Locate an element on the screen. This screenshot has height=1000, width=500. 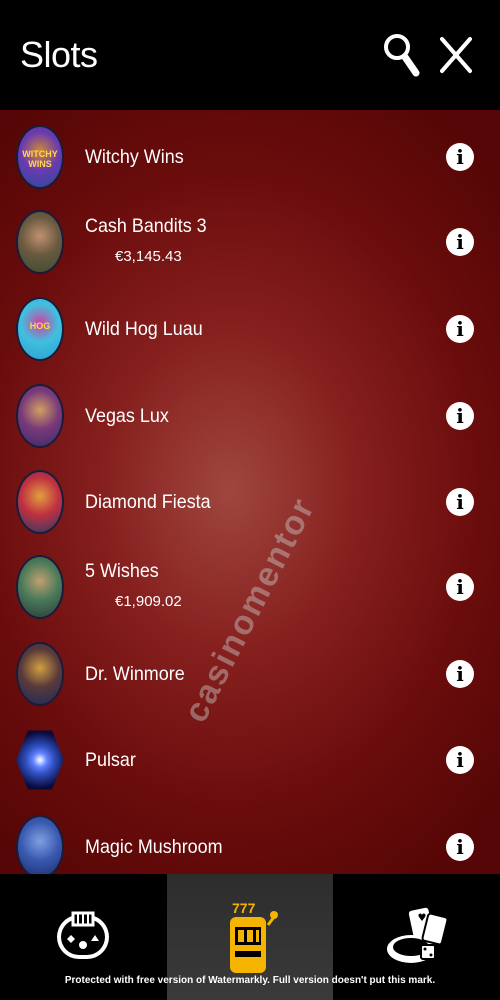
game-row: Vegas Lux i is located at coordinates (250, 416).